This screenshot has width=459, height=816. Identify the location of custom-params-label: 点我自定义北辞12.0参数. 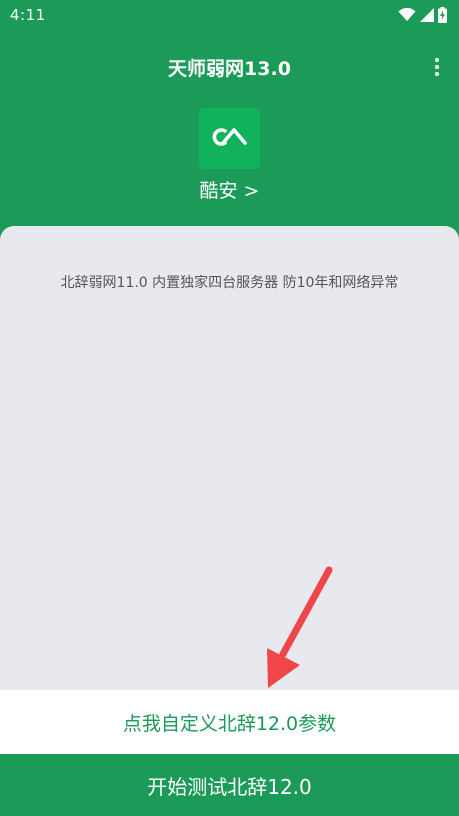
(229, 723).